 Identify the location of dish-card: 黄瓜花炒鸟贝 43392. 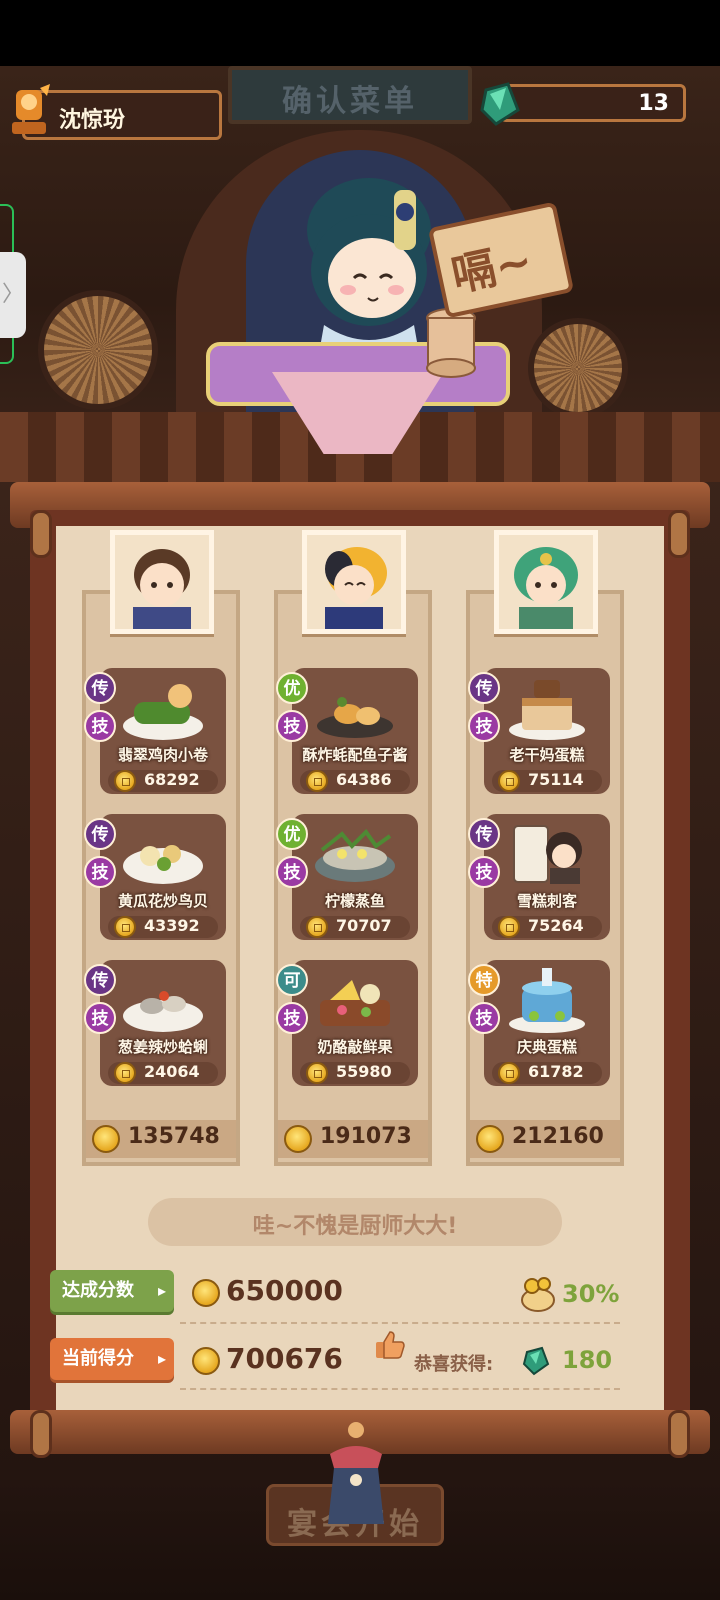
(163, 877).